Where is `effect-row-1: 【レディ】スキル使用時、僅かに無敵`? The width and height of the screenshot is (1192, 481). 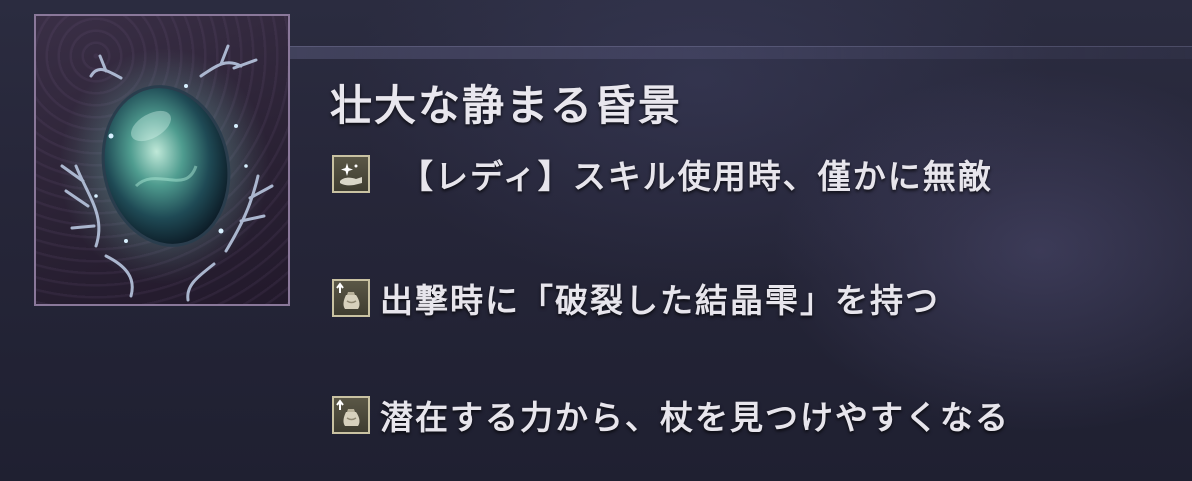 effect-row-1: 【レディ】スキル使用時、僅かに無敵 is located at coordinates (662, 174).